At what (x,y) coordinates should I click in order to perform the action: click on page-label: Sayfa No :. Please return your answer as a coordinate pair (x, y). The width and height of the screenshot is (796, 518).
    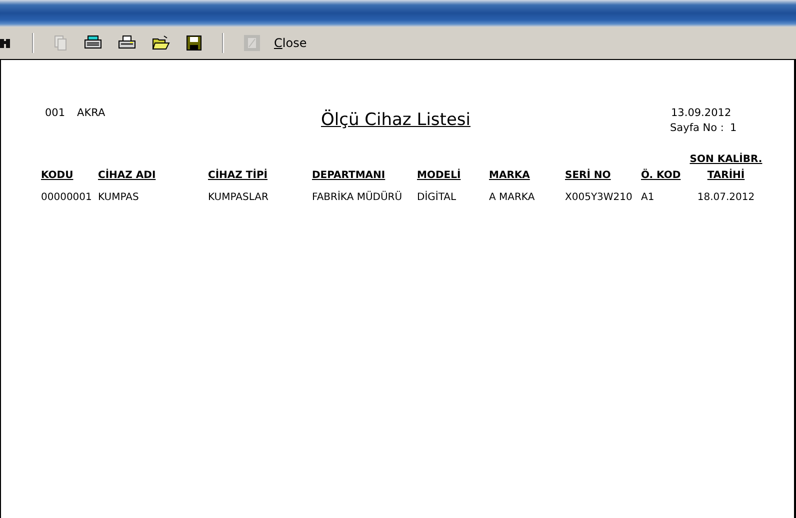
    Looking at the image, I should click on (697, 128).